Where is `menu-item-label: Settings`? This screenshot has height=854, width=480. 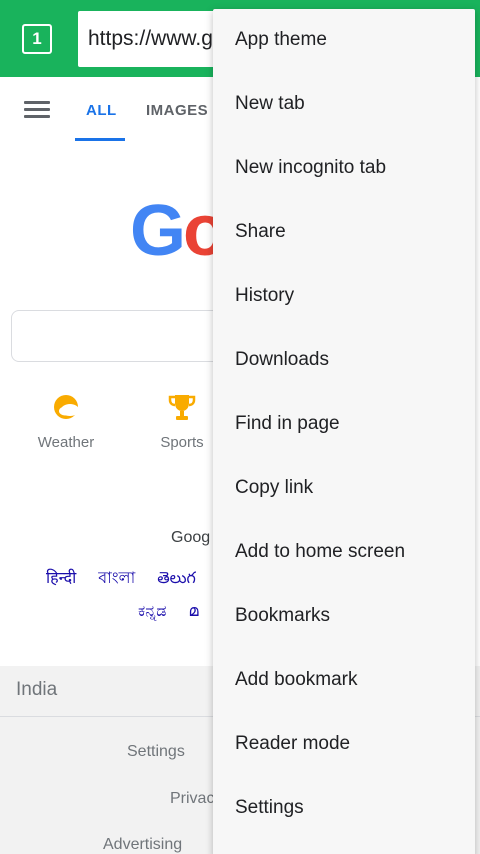 menu-item-label: Settings is located at coordinates (269, 807).